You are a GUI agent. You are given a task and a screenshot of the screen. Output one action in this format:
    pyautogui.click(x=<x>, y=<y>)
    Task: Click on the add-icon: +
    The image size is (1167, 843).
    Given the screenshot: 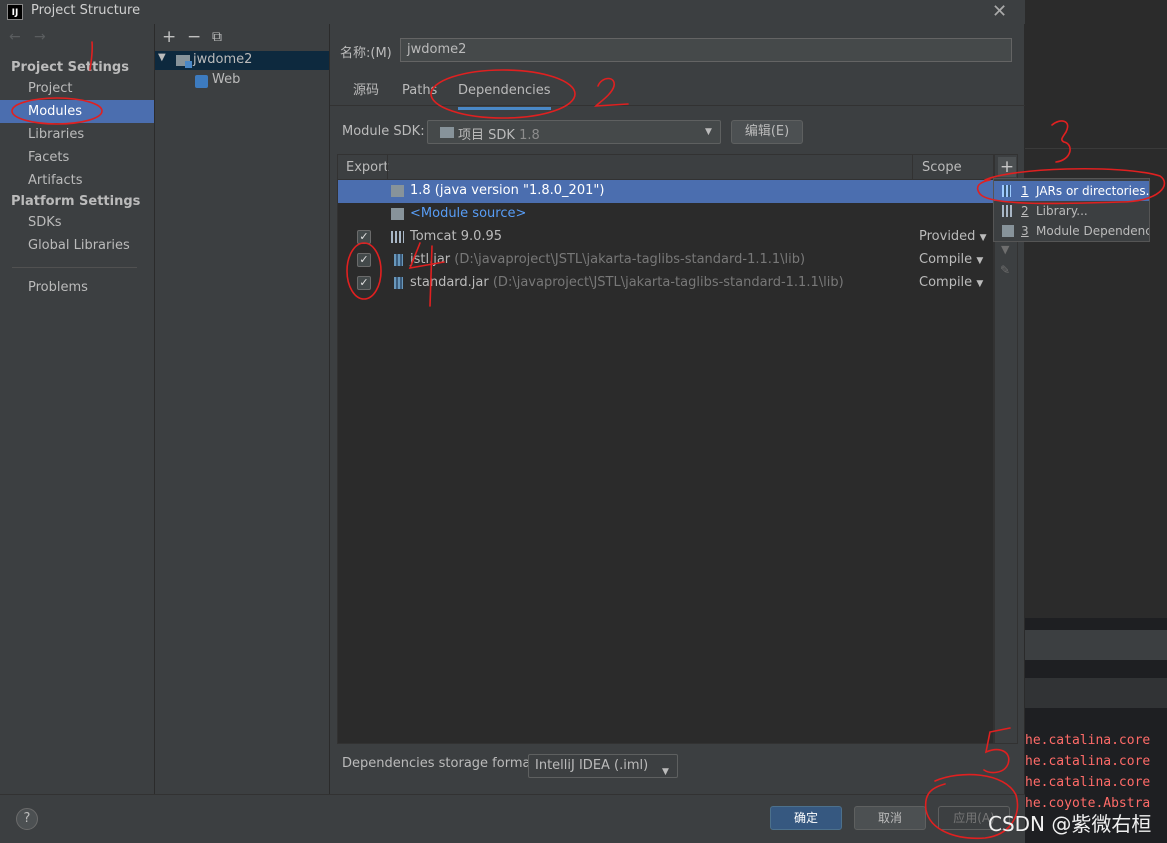 What is the action you would take?
    pyautogui.click(x=169, y=37)
    